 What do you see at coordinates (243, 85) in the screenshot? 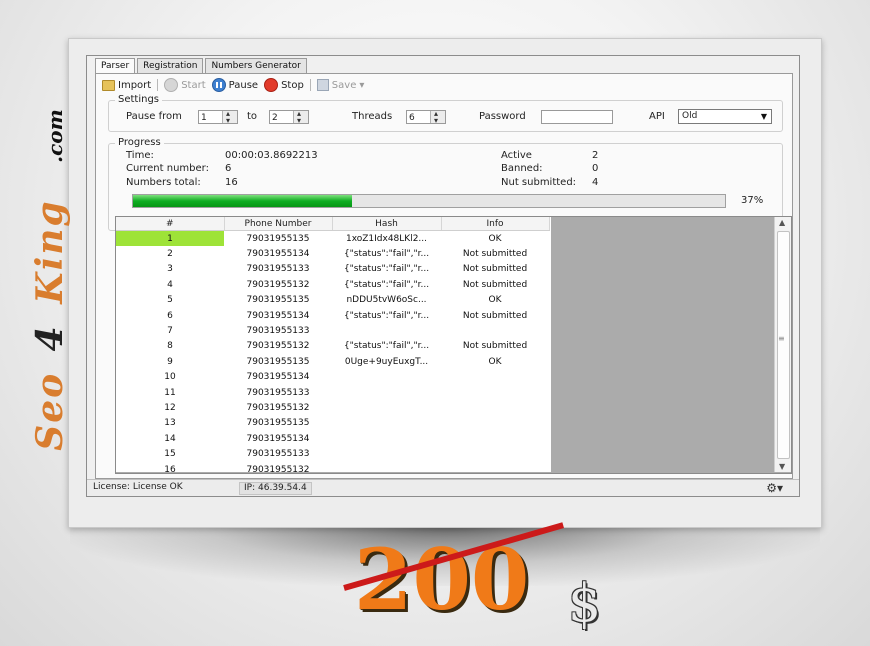
I see `pause-label: Pause` at bounding box center [243, 85].